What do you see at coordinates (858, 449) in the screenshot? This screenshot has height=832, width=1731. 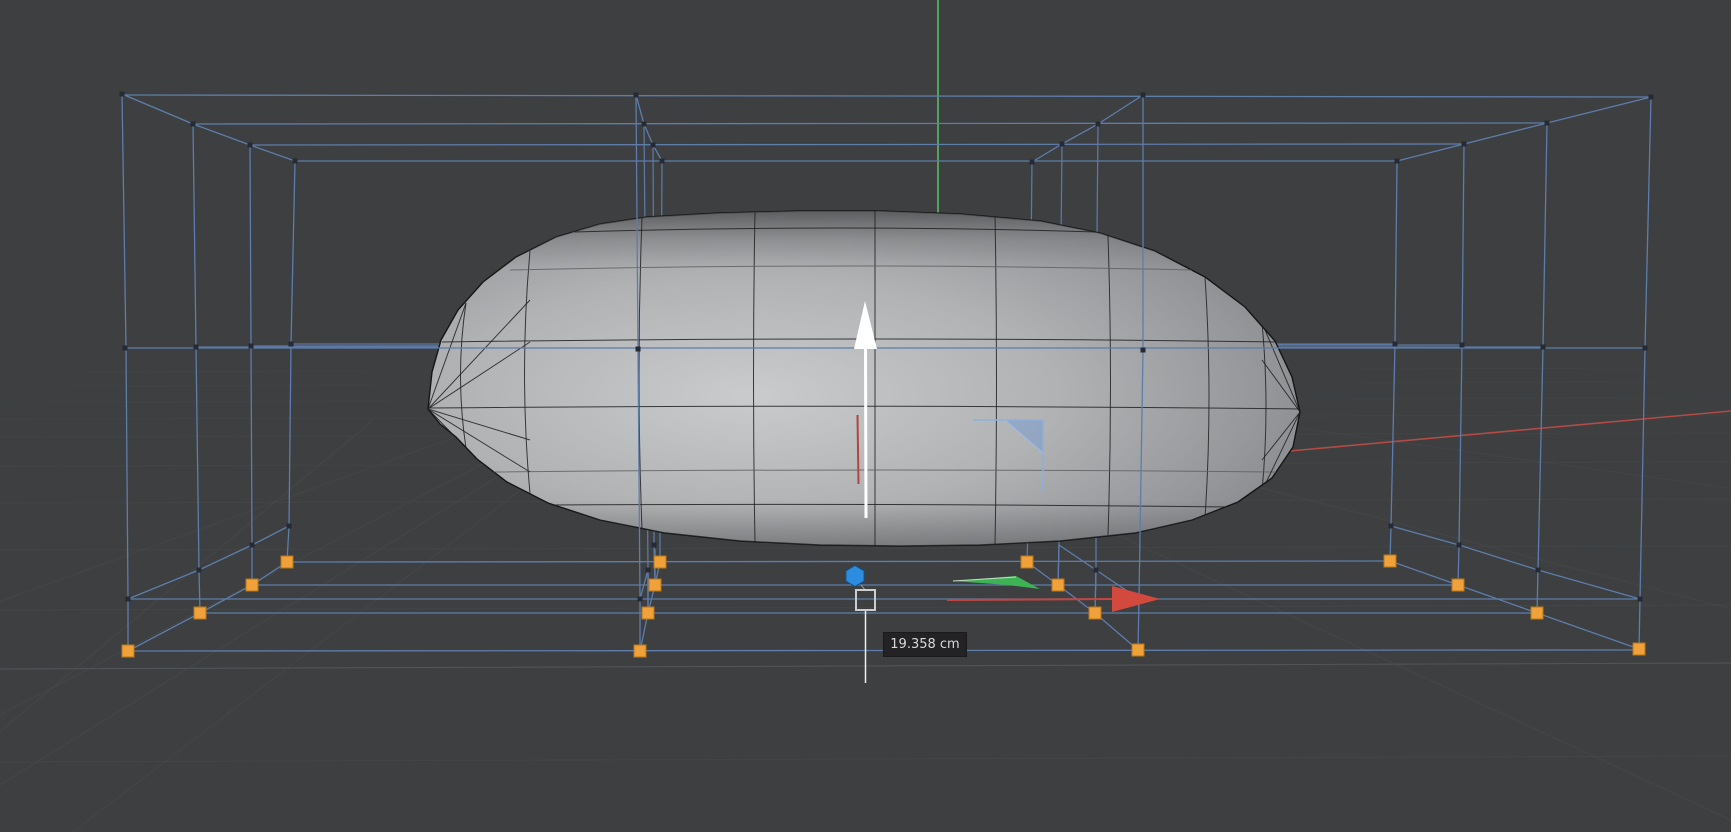 I see `gizmo-mini-red-line` at bounding box center [858, 449].